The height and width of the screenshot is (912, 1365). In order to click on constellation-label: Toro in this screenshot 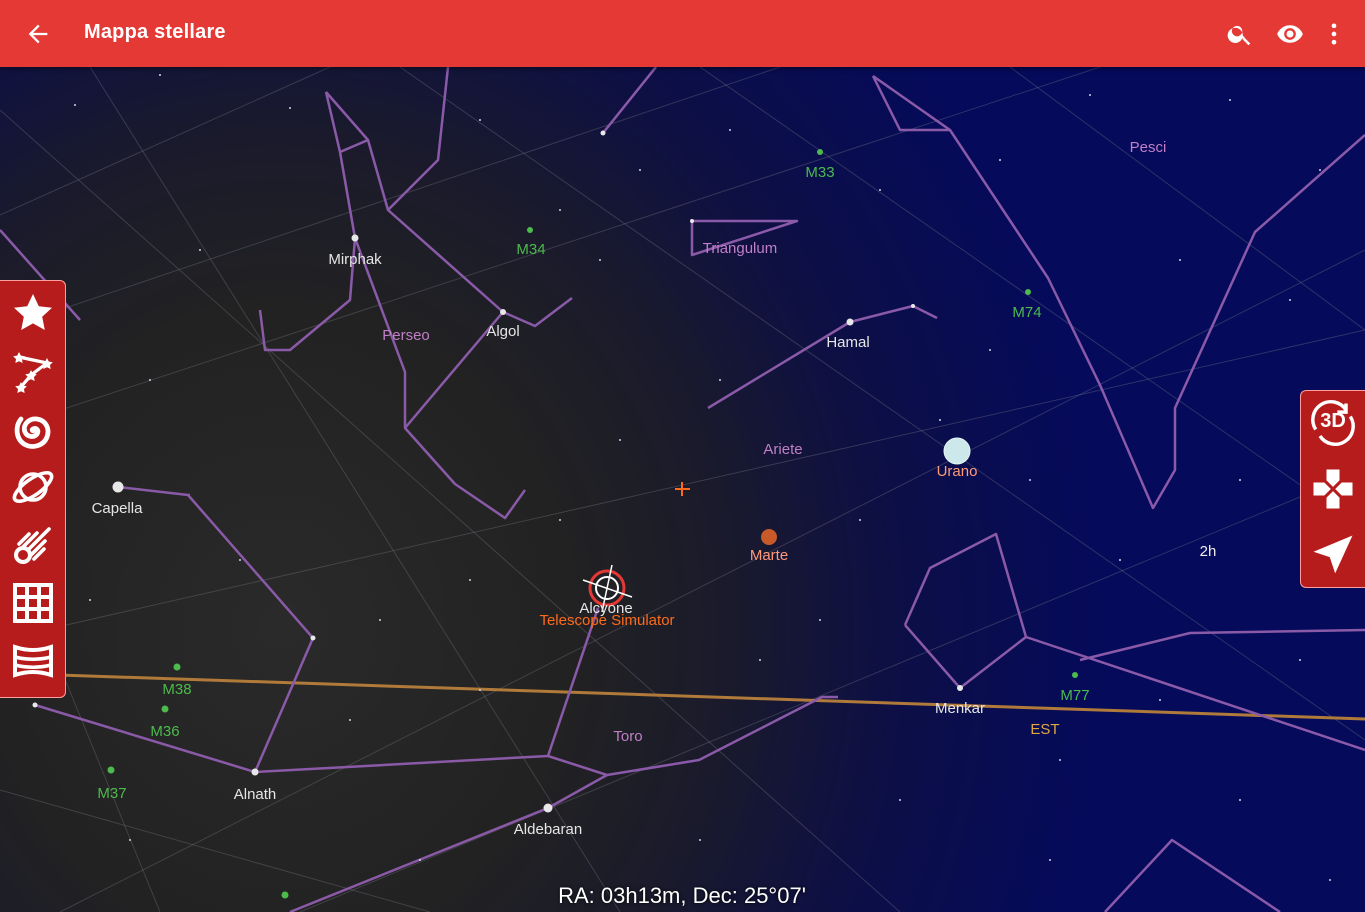, I will do `click(628, 736)`.